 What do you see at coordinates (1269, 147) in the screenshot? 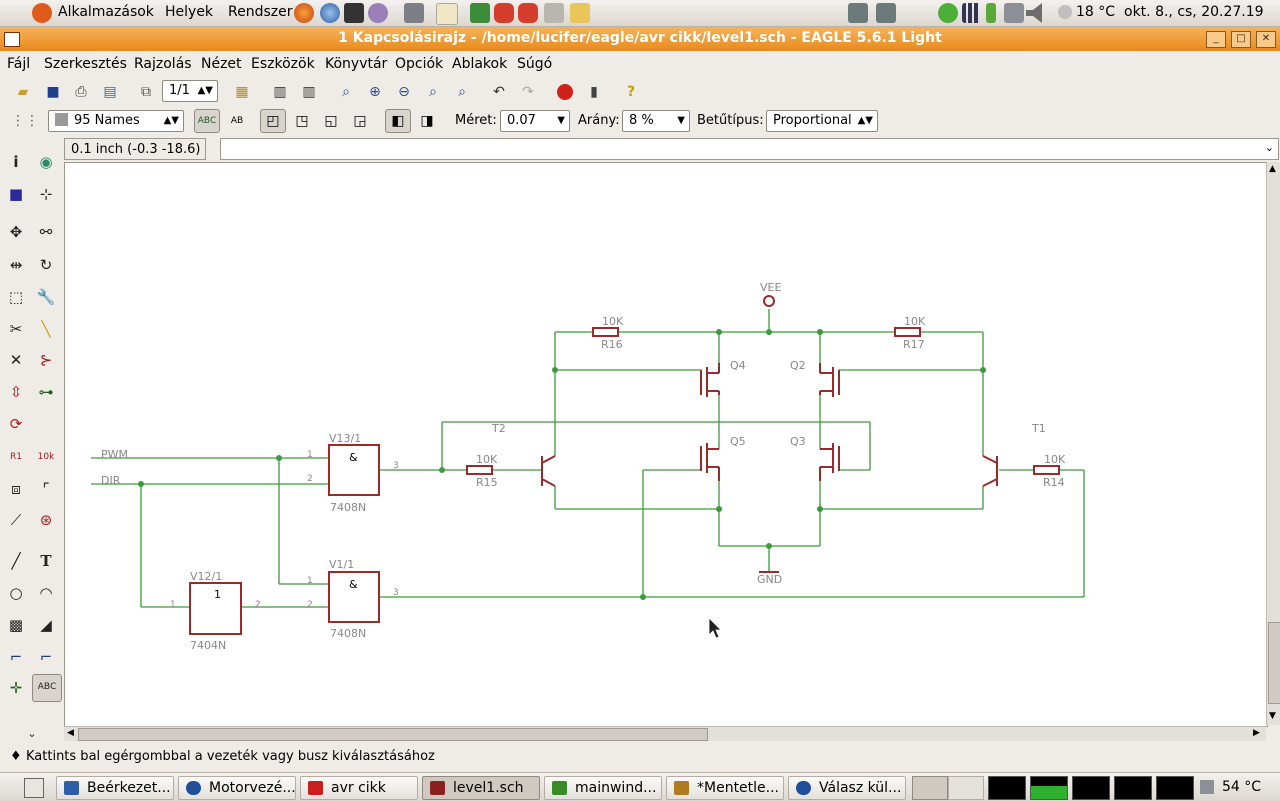
I see `chevron-down-icon: ⌄` at bounding box center [1269, 147].